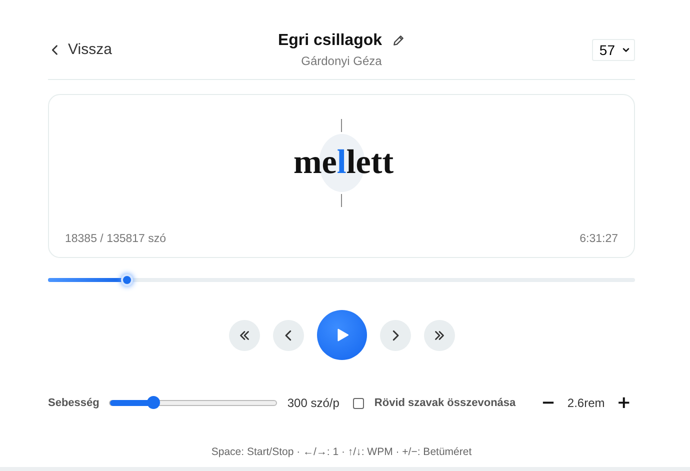 The image size is (690, 471). What do you see at coordinates (343, 163) in the screenshot?
I see `current-word: mellett` at bounding box center [343, 163].